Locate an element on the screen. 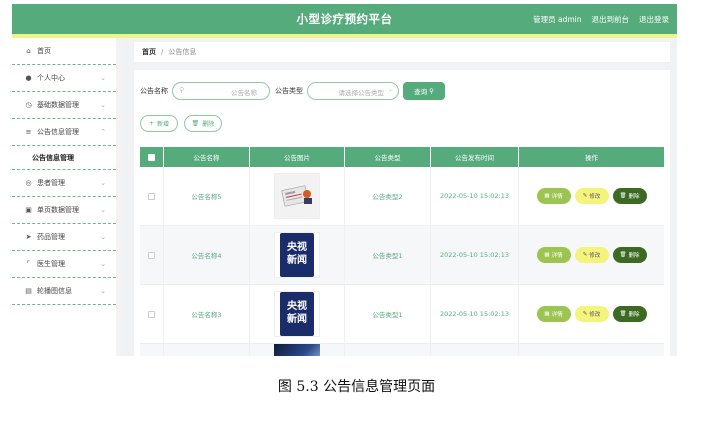  sidebar-item-doctors: ⌜ 医生管理 ⌄ is located at coordinates (64, 264).